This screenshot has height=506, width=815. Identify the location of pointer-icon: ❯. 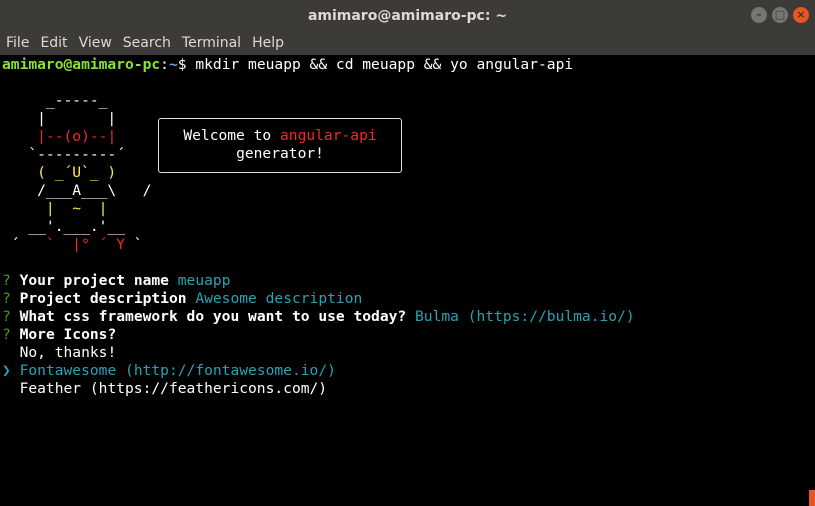
(6, 370).